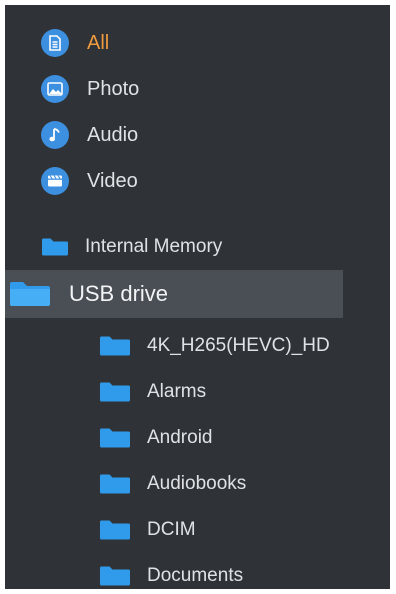 This screenshot has height=594, width=396. Describe the element at coordinates (75, 43) in the screenshot. I see `category-all: All` at that location.